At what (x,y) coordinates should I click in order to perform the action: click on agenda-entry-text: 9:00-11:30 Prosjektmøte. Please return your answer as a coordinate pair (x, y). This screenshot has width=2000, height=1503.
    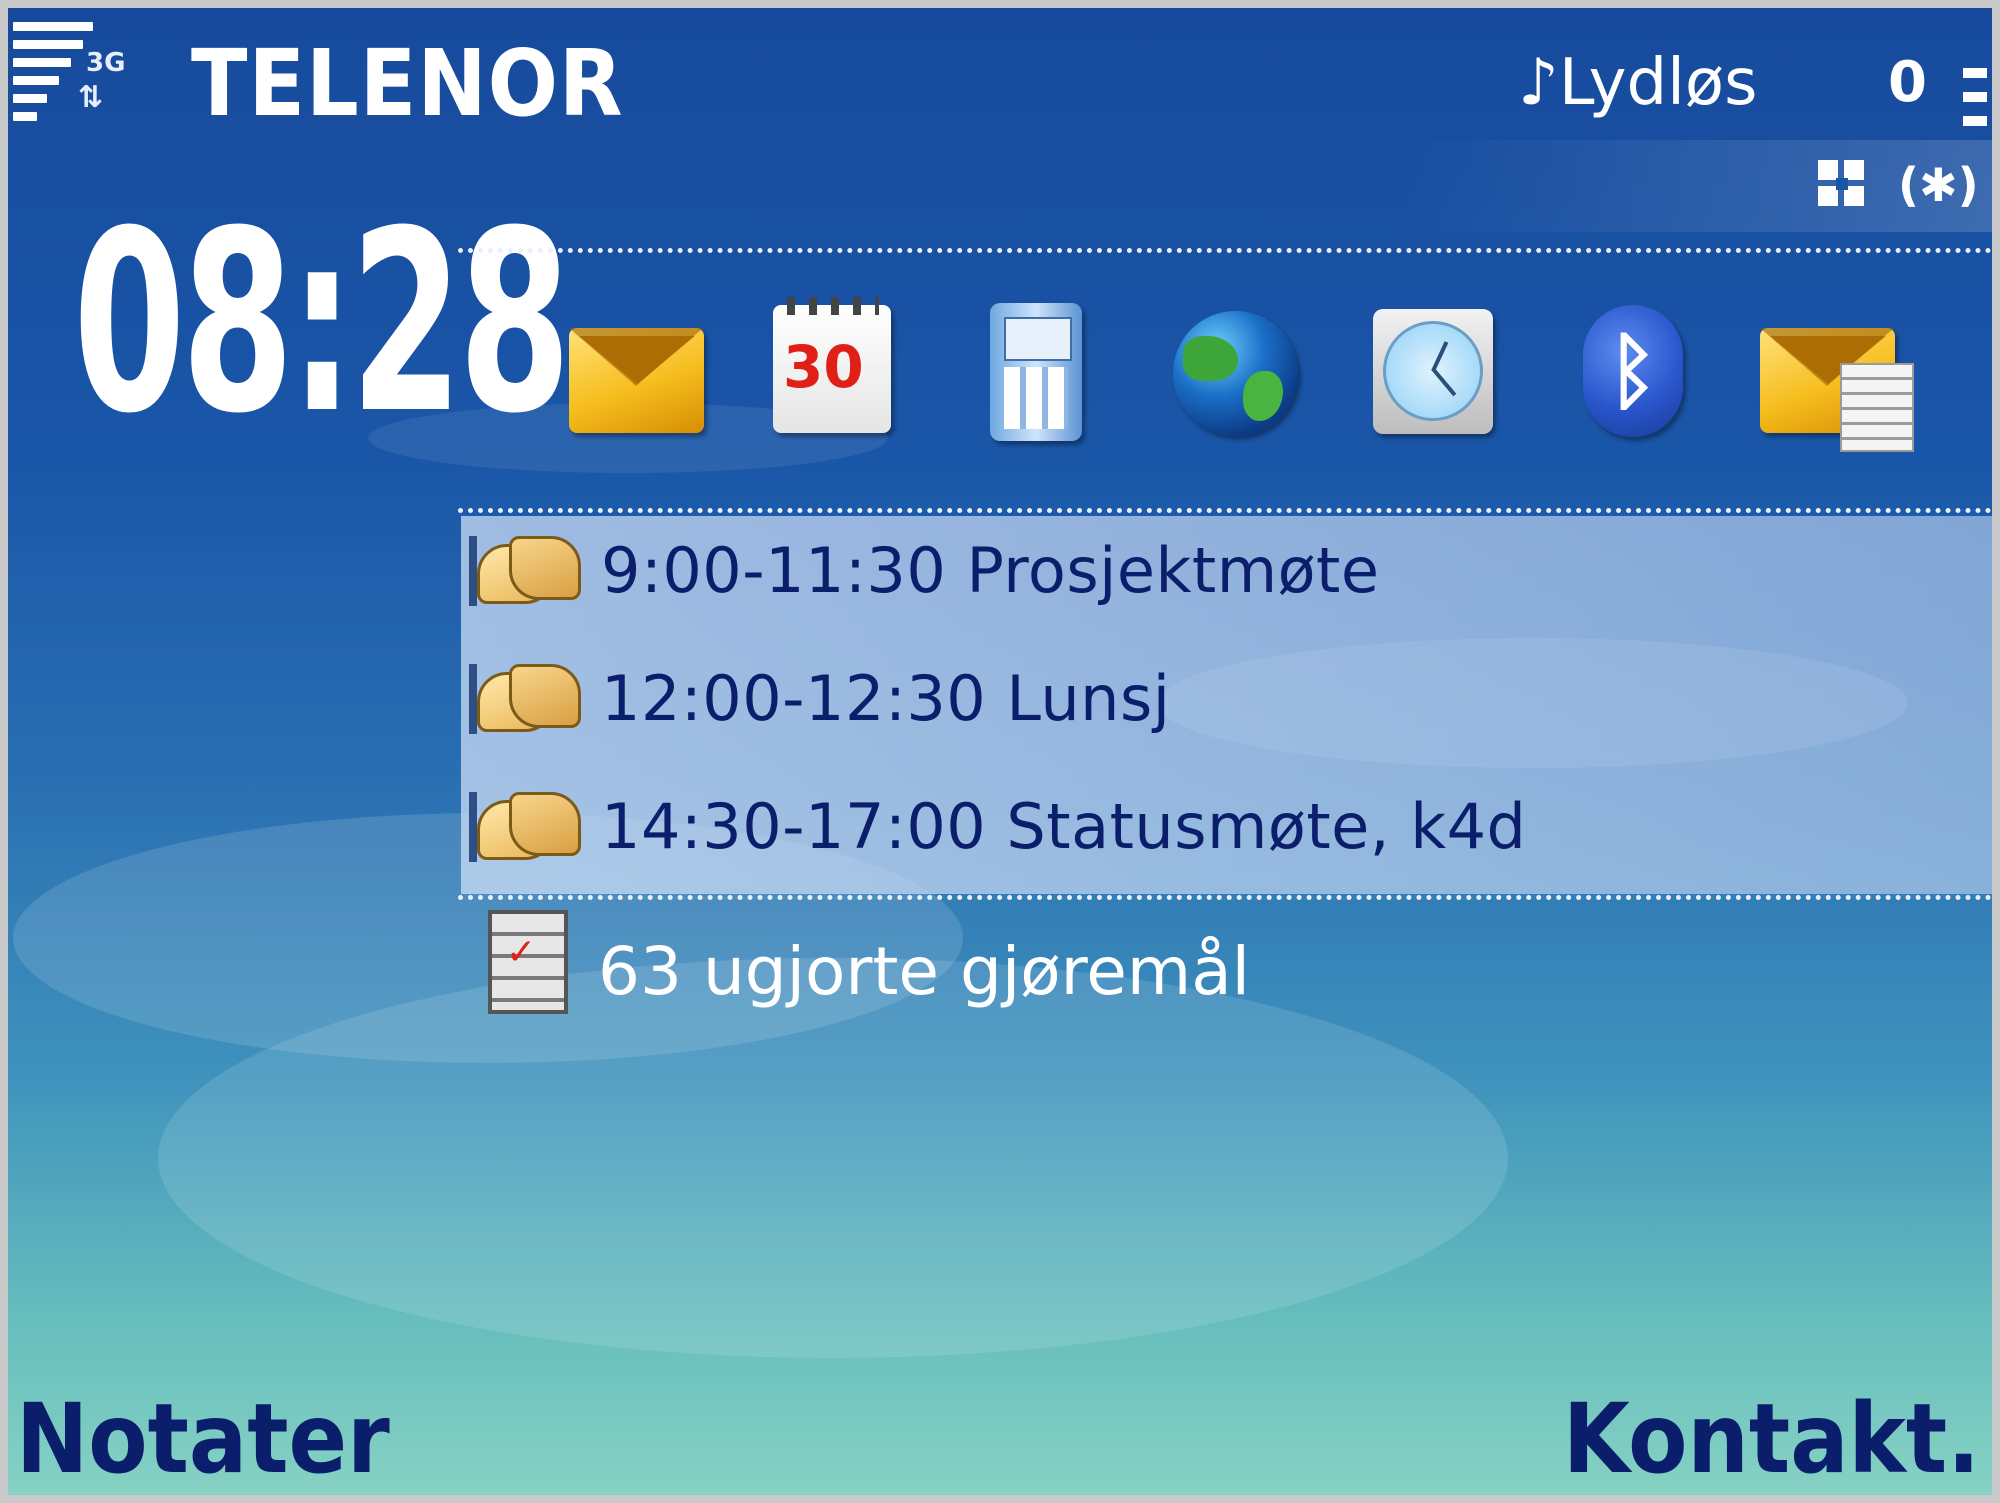
    Looking at the image, I should click on (990, 570).